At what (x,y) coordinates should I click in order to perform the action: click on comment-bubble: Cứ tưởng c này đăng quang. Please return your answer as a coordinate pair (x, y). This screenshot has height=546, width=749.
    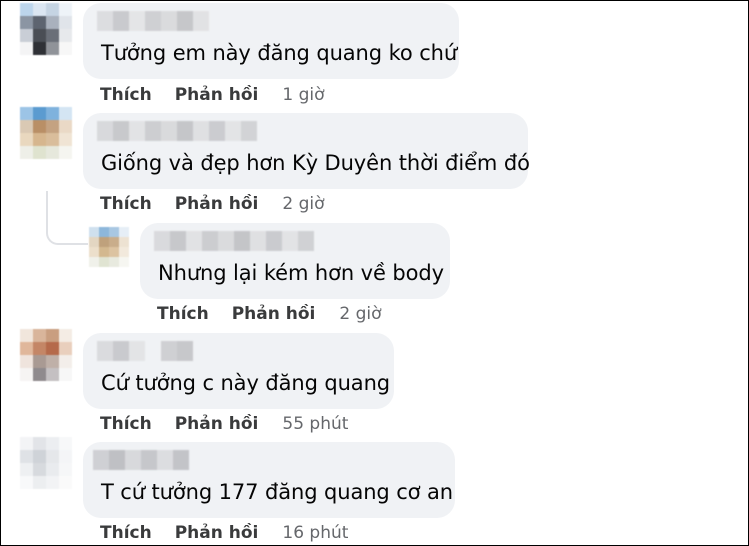
    Looking at the image, I should click on (238, 371).